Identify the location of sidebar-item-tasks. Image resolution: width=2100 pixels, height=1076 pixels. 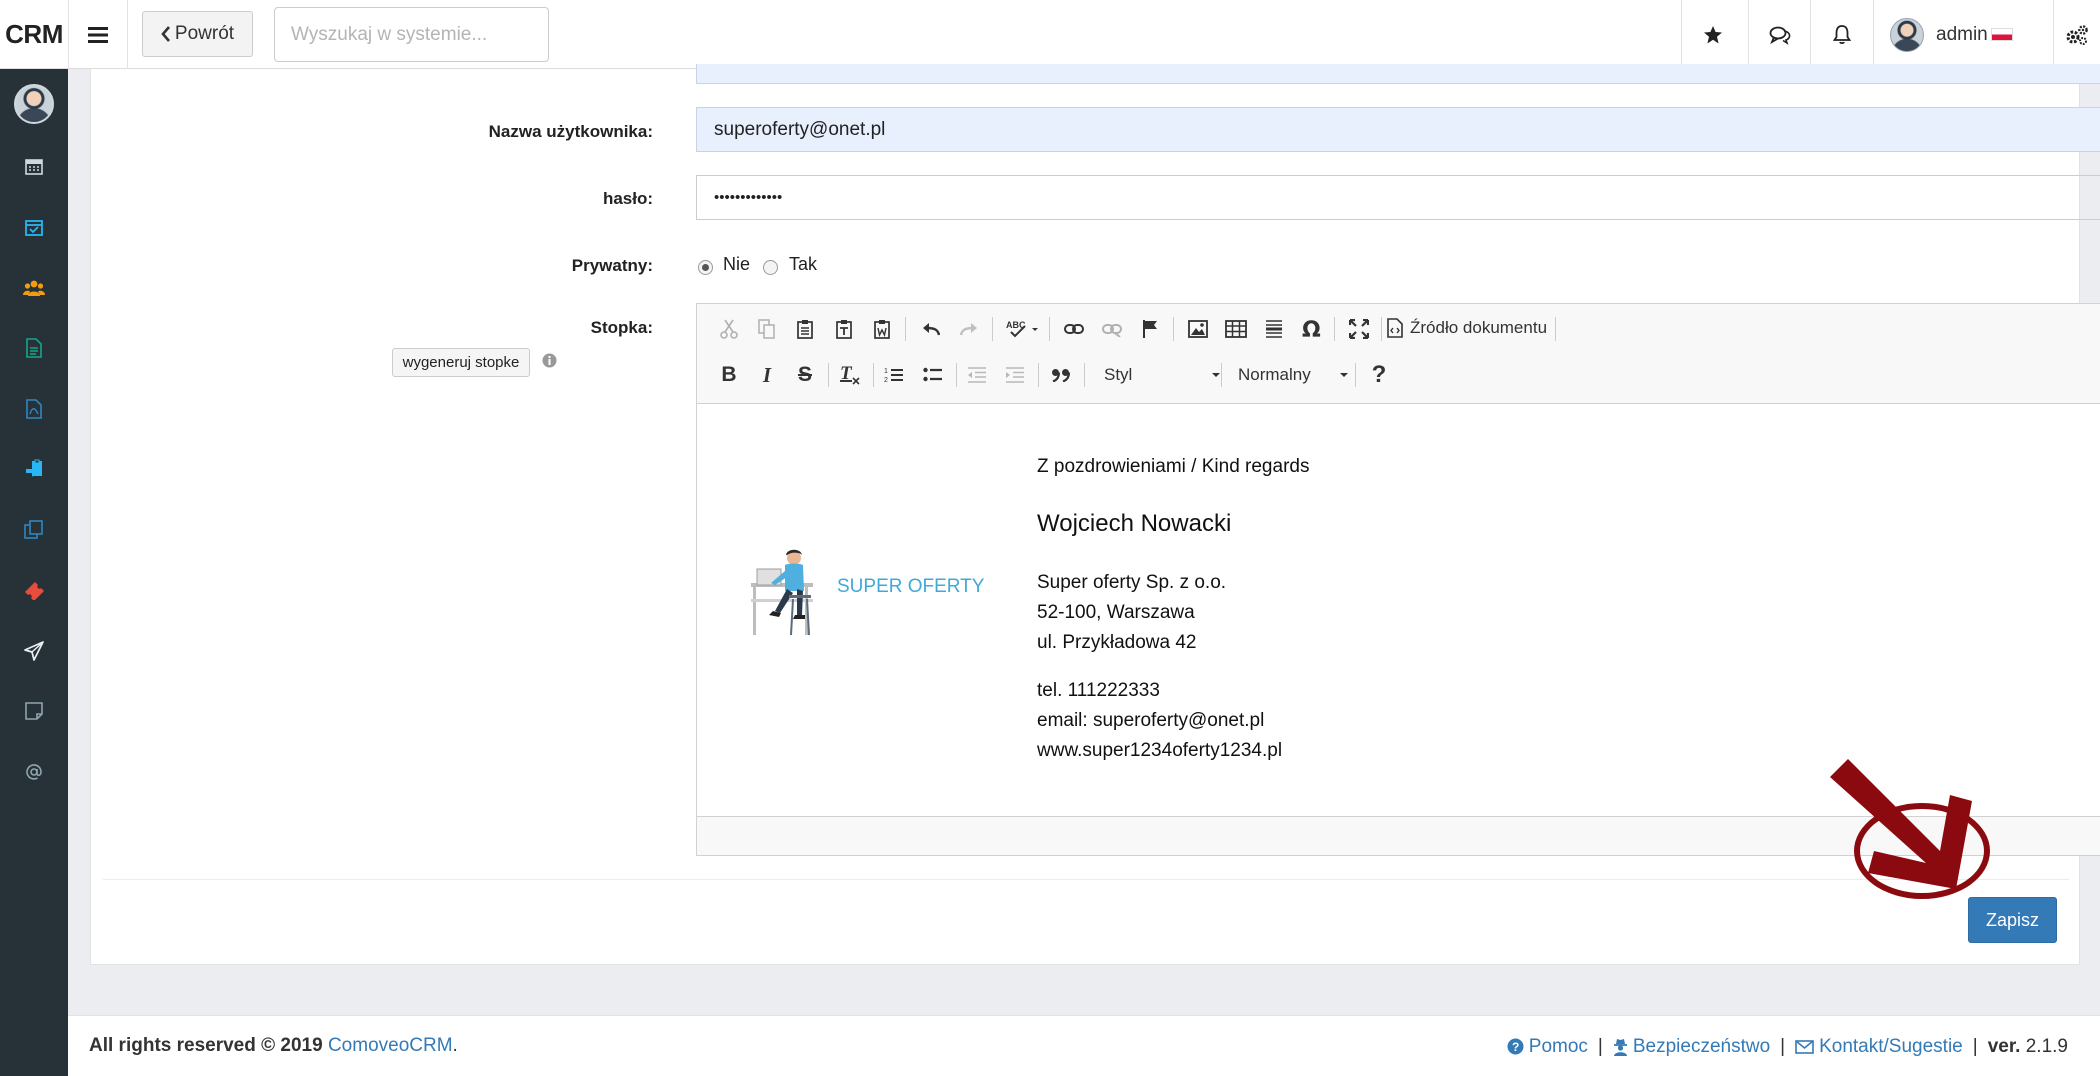
(34, 227).